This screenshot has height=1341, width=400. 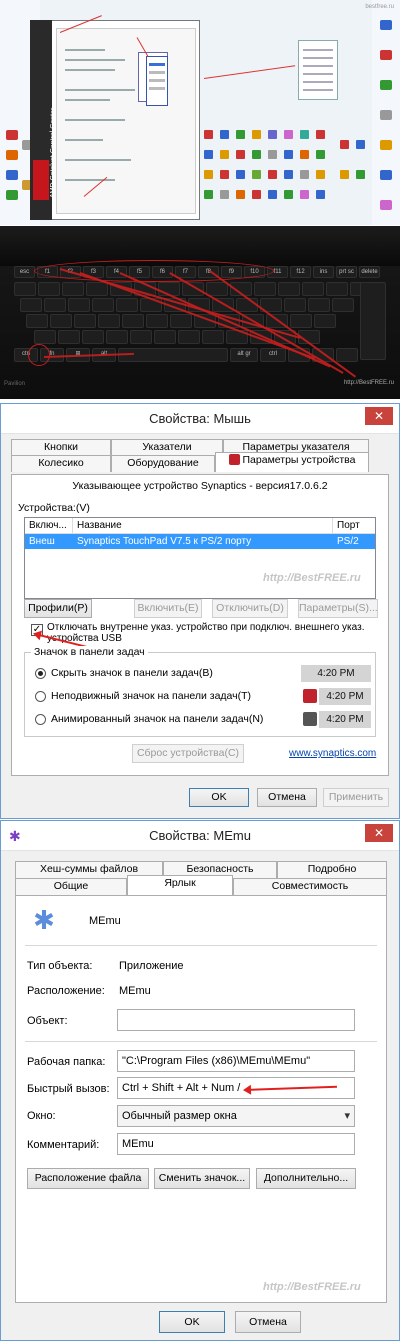 I want to click on device-enabled: Внеш, so click(x=42, y=541).